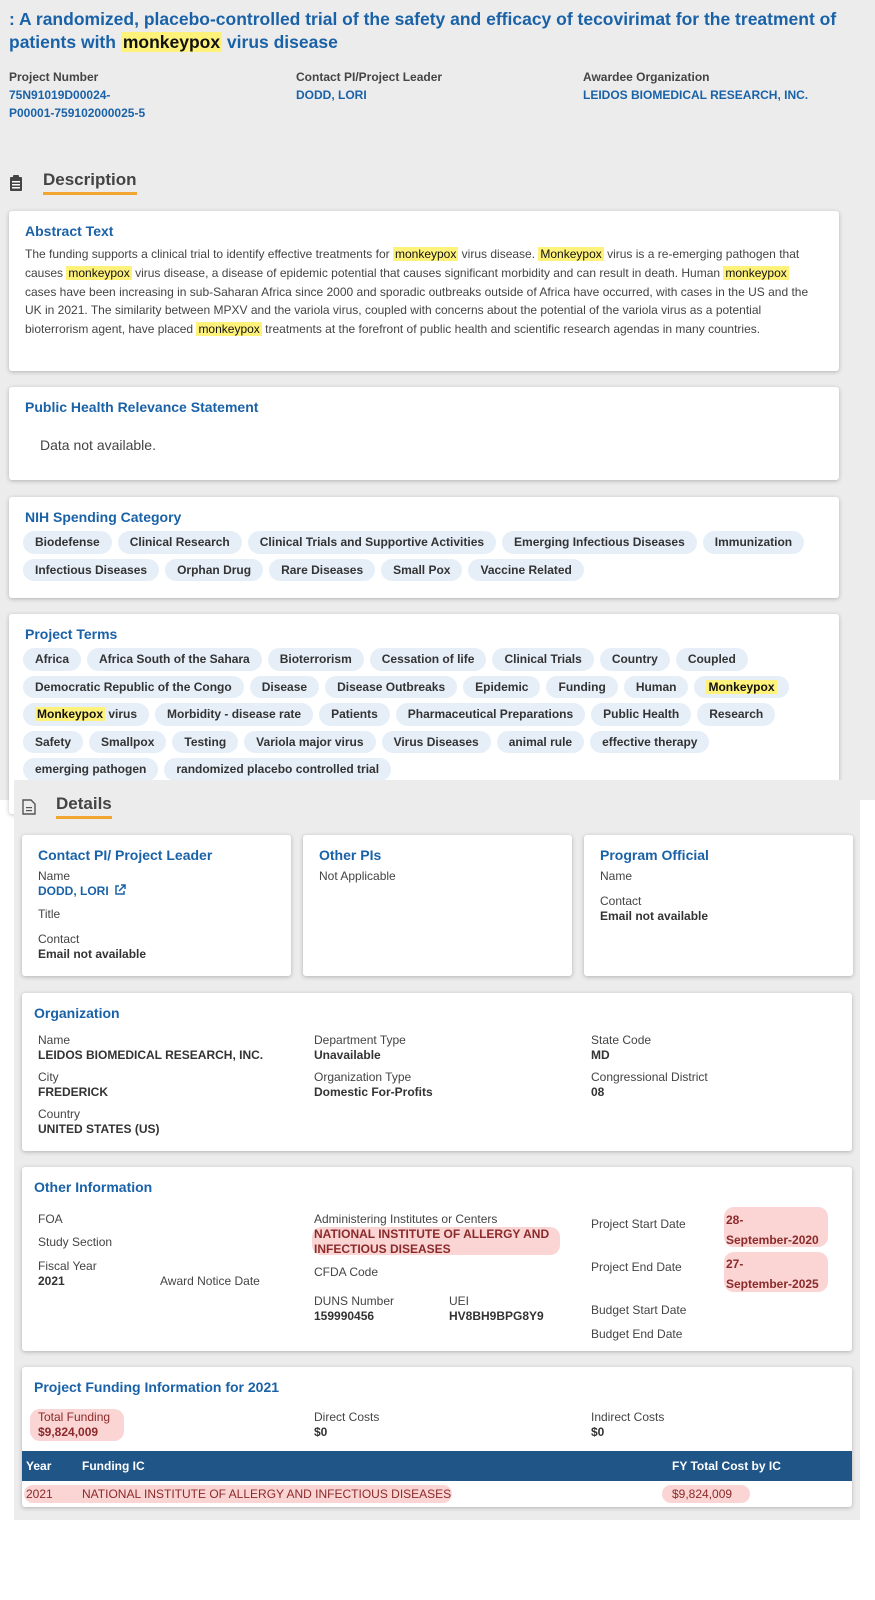 The height and width of the screenshot is (1600, 875). I want to click on direct-costs: $0, so click(321, 1432).